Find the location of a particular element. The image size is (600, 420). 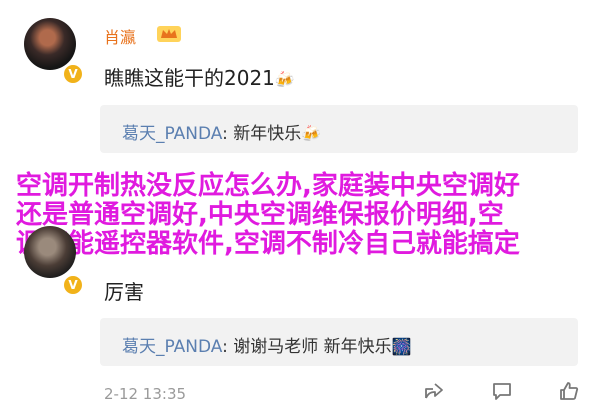

fireworks-icon: 🎆 is located at coordinates (401, 346).